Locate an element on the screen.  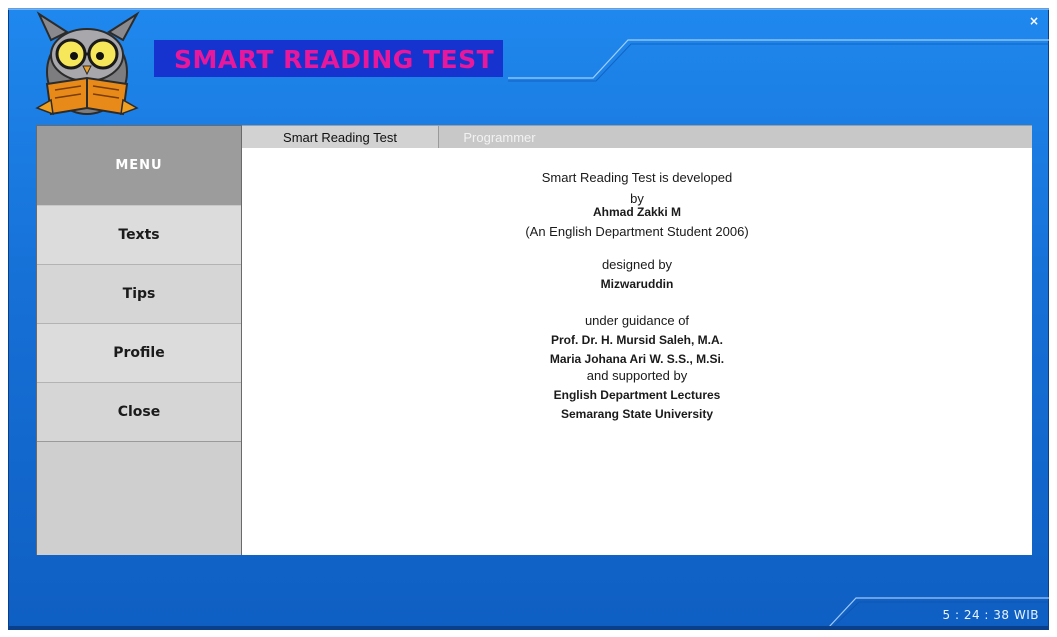
bottom-border is located at coordinates (528, 628).